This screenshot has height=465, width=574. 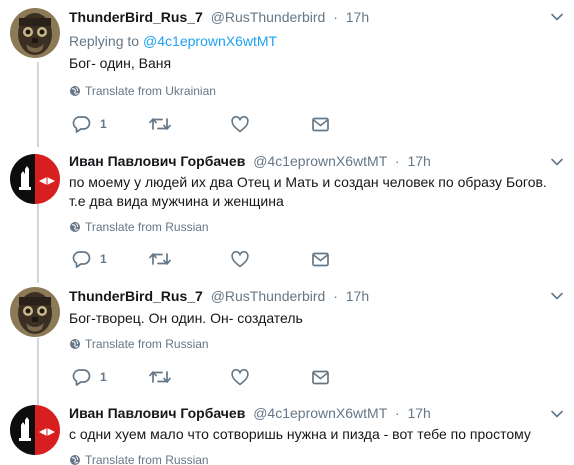 What do you see at coordinates (210, 41) in the screenshot?
I see `mention-link: @4c1eprownX6wtMT` at bounding box center [210, 41].